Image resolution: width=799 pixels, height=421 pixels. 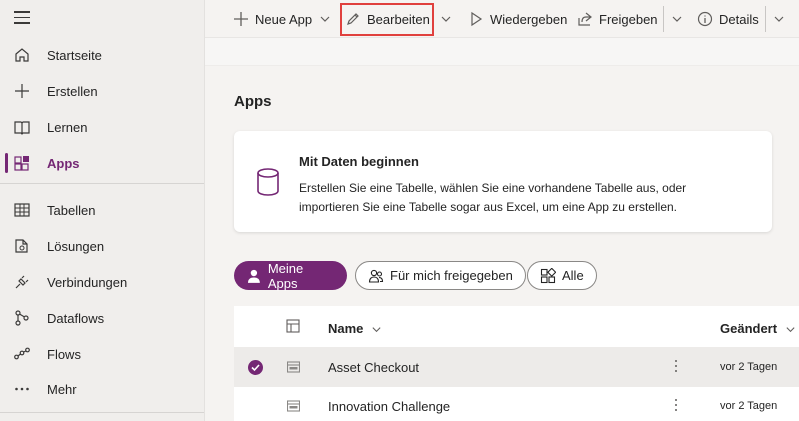 I want to click on sidebar-item-label: Apps, so click(x=63, y=163).